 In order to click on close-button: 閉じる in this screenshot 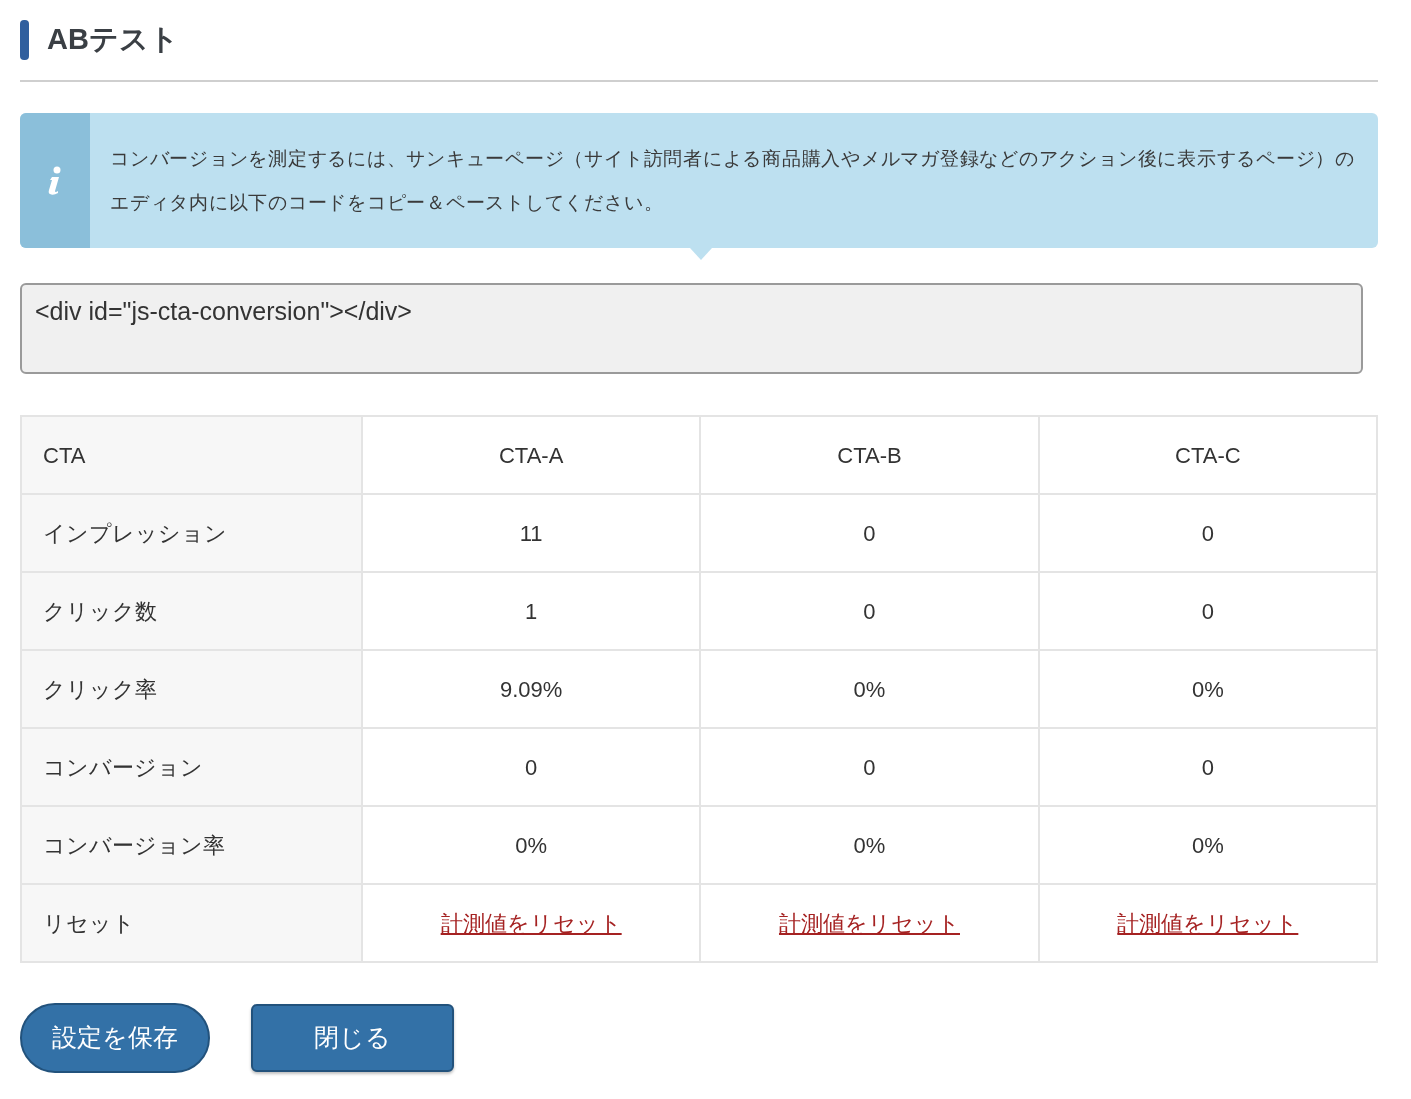, I will do `click(352, 1038)`.